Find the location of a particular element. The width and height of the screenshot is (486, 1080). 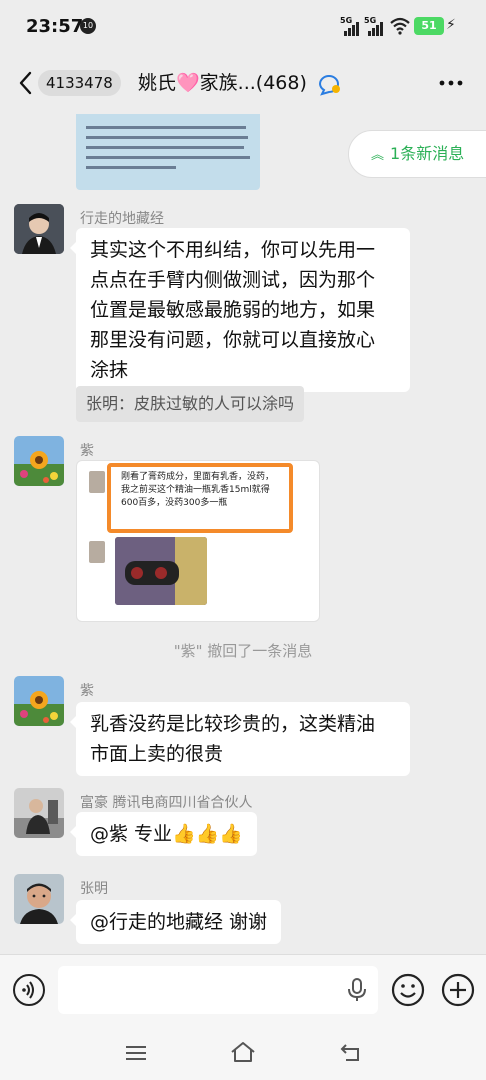

message-bubble: @行走的地藏经 谢谢 is located at coordinates (175, 922).